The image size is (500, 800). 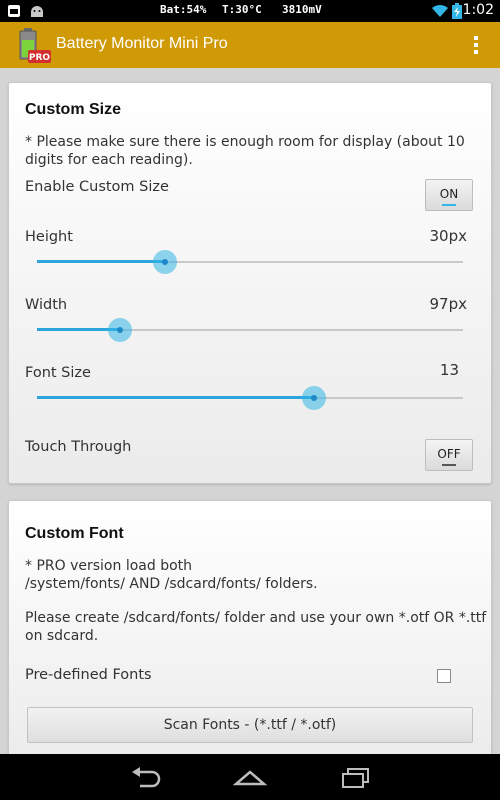 What do you see at coordinates (40, 58) in the screenshot?
I see `pro-badge: PRO` at bounding box center [40, 58].